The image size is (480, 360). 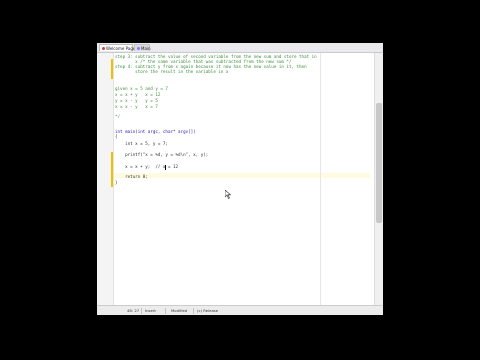 What do you see at coordinates (131, 176) in the screenshot?
I see `code-line: return 0;` at bounding box center [131, 176].